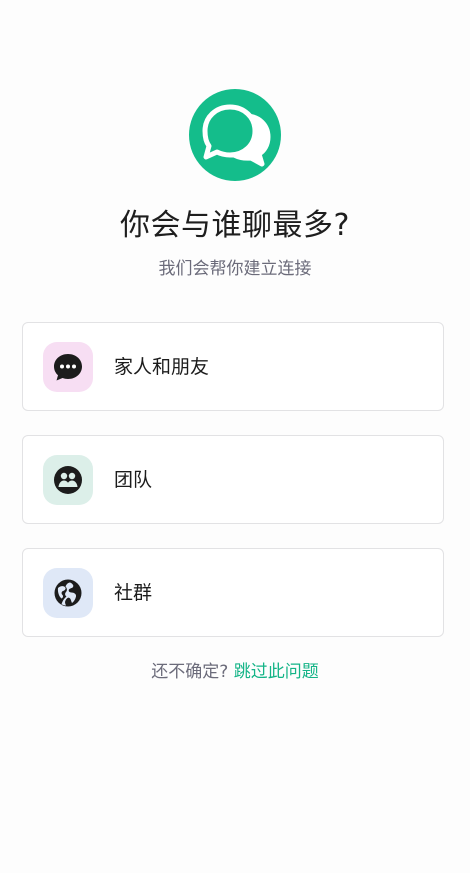 Image resolution: width=470 pixels, height=873 pixels. I want to click on app-logo, so click(235, 135).